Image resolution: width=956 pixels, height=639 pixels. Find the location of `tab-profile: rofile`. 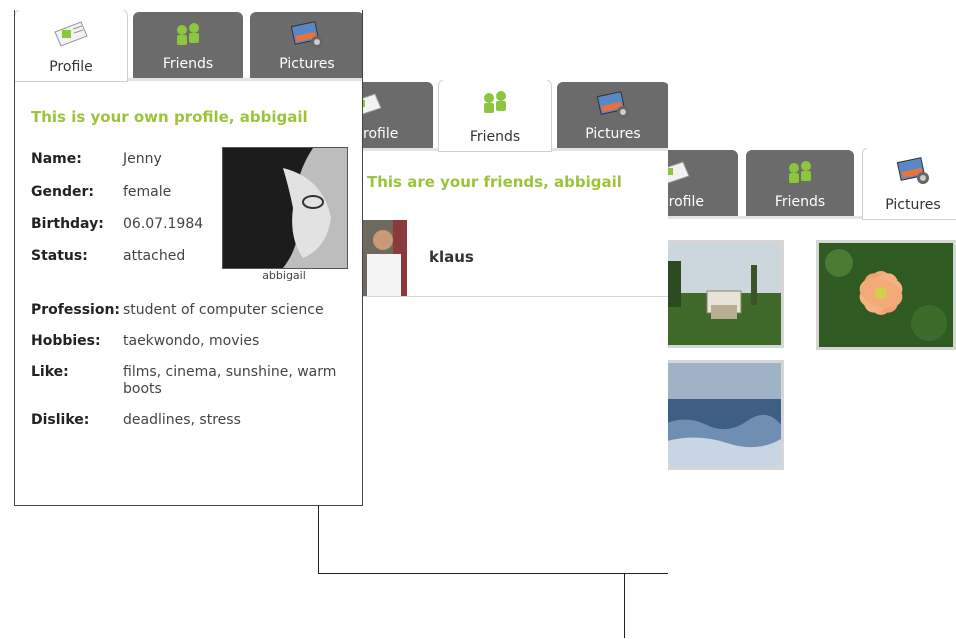

tab-profile: rofile is located at coordinates (703, 183).